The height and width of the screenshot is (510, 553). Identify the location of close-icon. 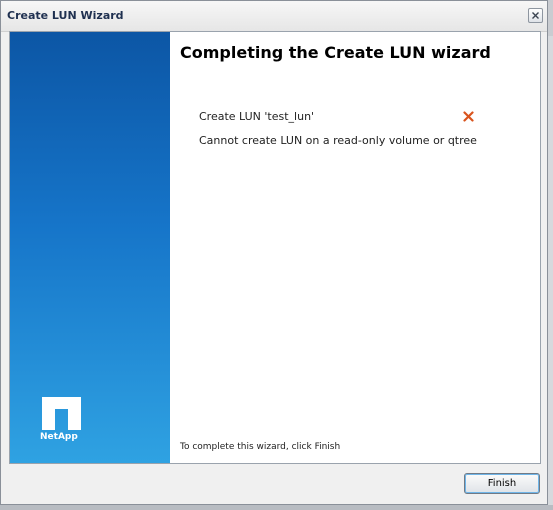
(535, 15).